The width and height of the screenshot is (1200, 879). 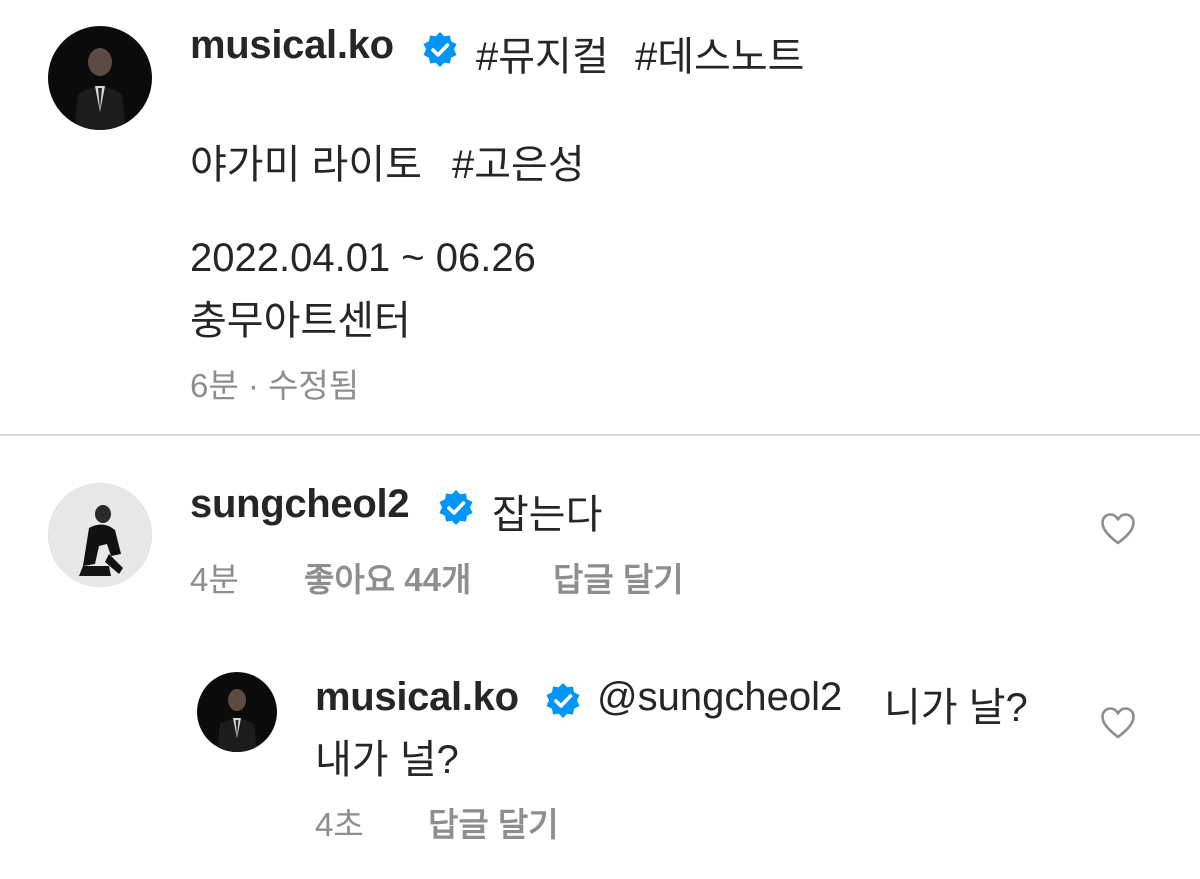 What do you see at coordinates (214, 579) in the screenshot?
I see `comment-time: 4분` at bounding box center [214, 579].